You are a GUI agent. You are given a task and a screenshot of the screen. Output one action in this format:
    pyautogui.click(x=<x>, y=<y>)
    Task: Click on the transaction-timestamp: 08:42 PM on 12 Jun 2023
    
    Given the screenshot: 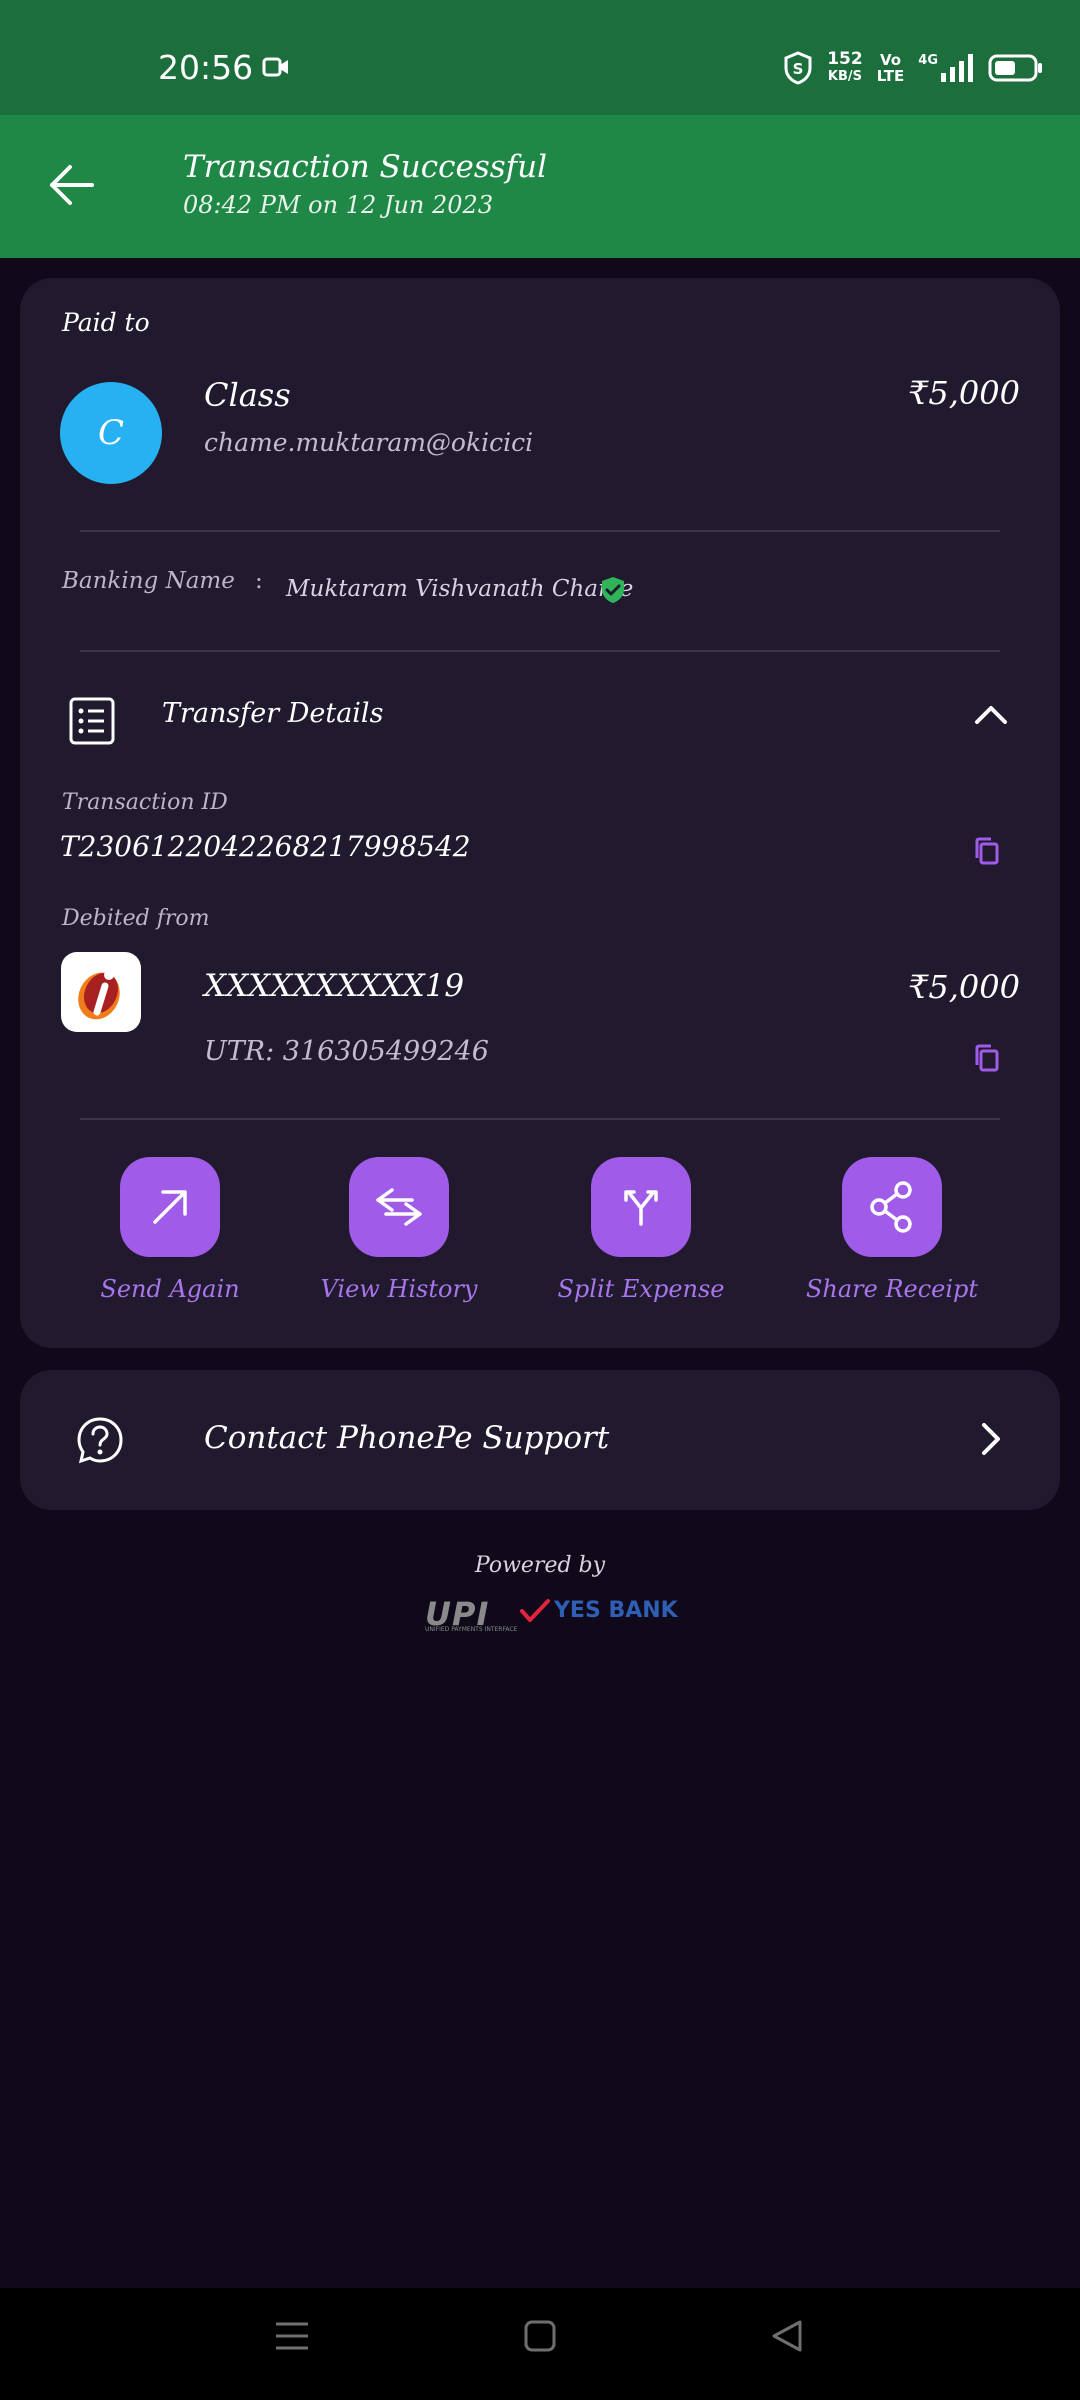 What is the action you would take?
    pyautogui.click(x=338, y=205)
    